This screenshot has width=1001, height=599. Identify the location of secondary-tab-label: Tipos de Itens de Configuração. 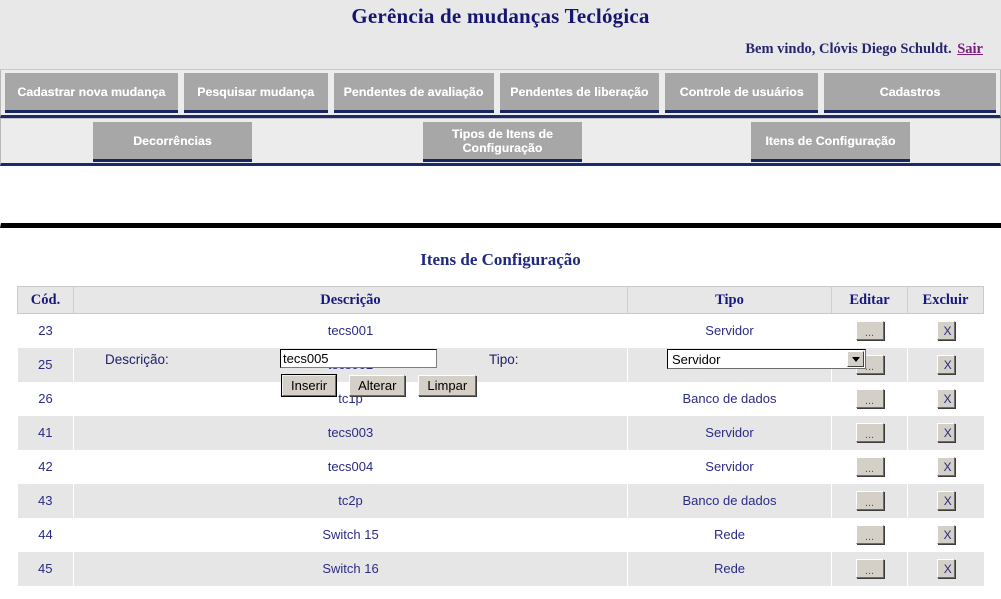
(502, 140).